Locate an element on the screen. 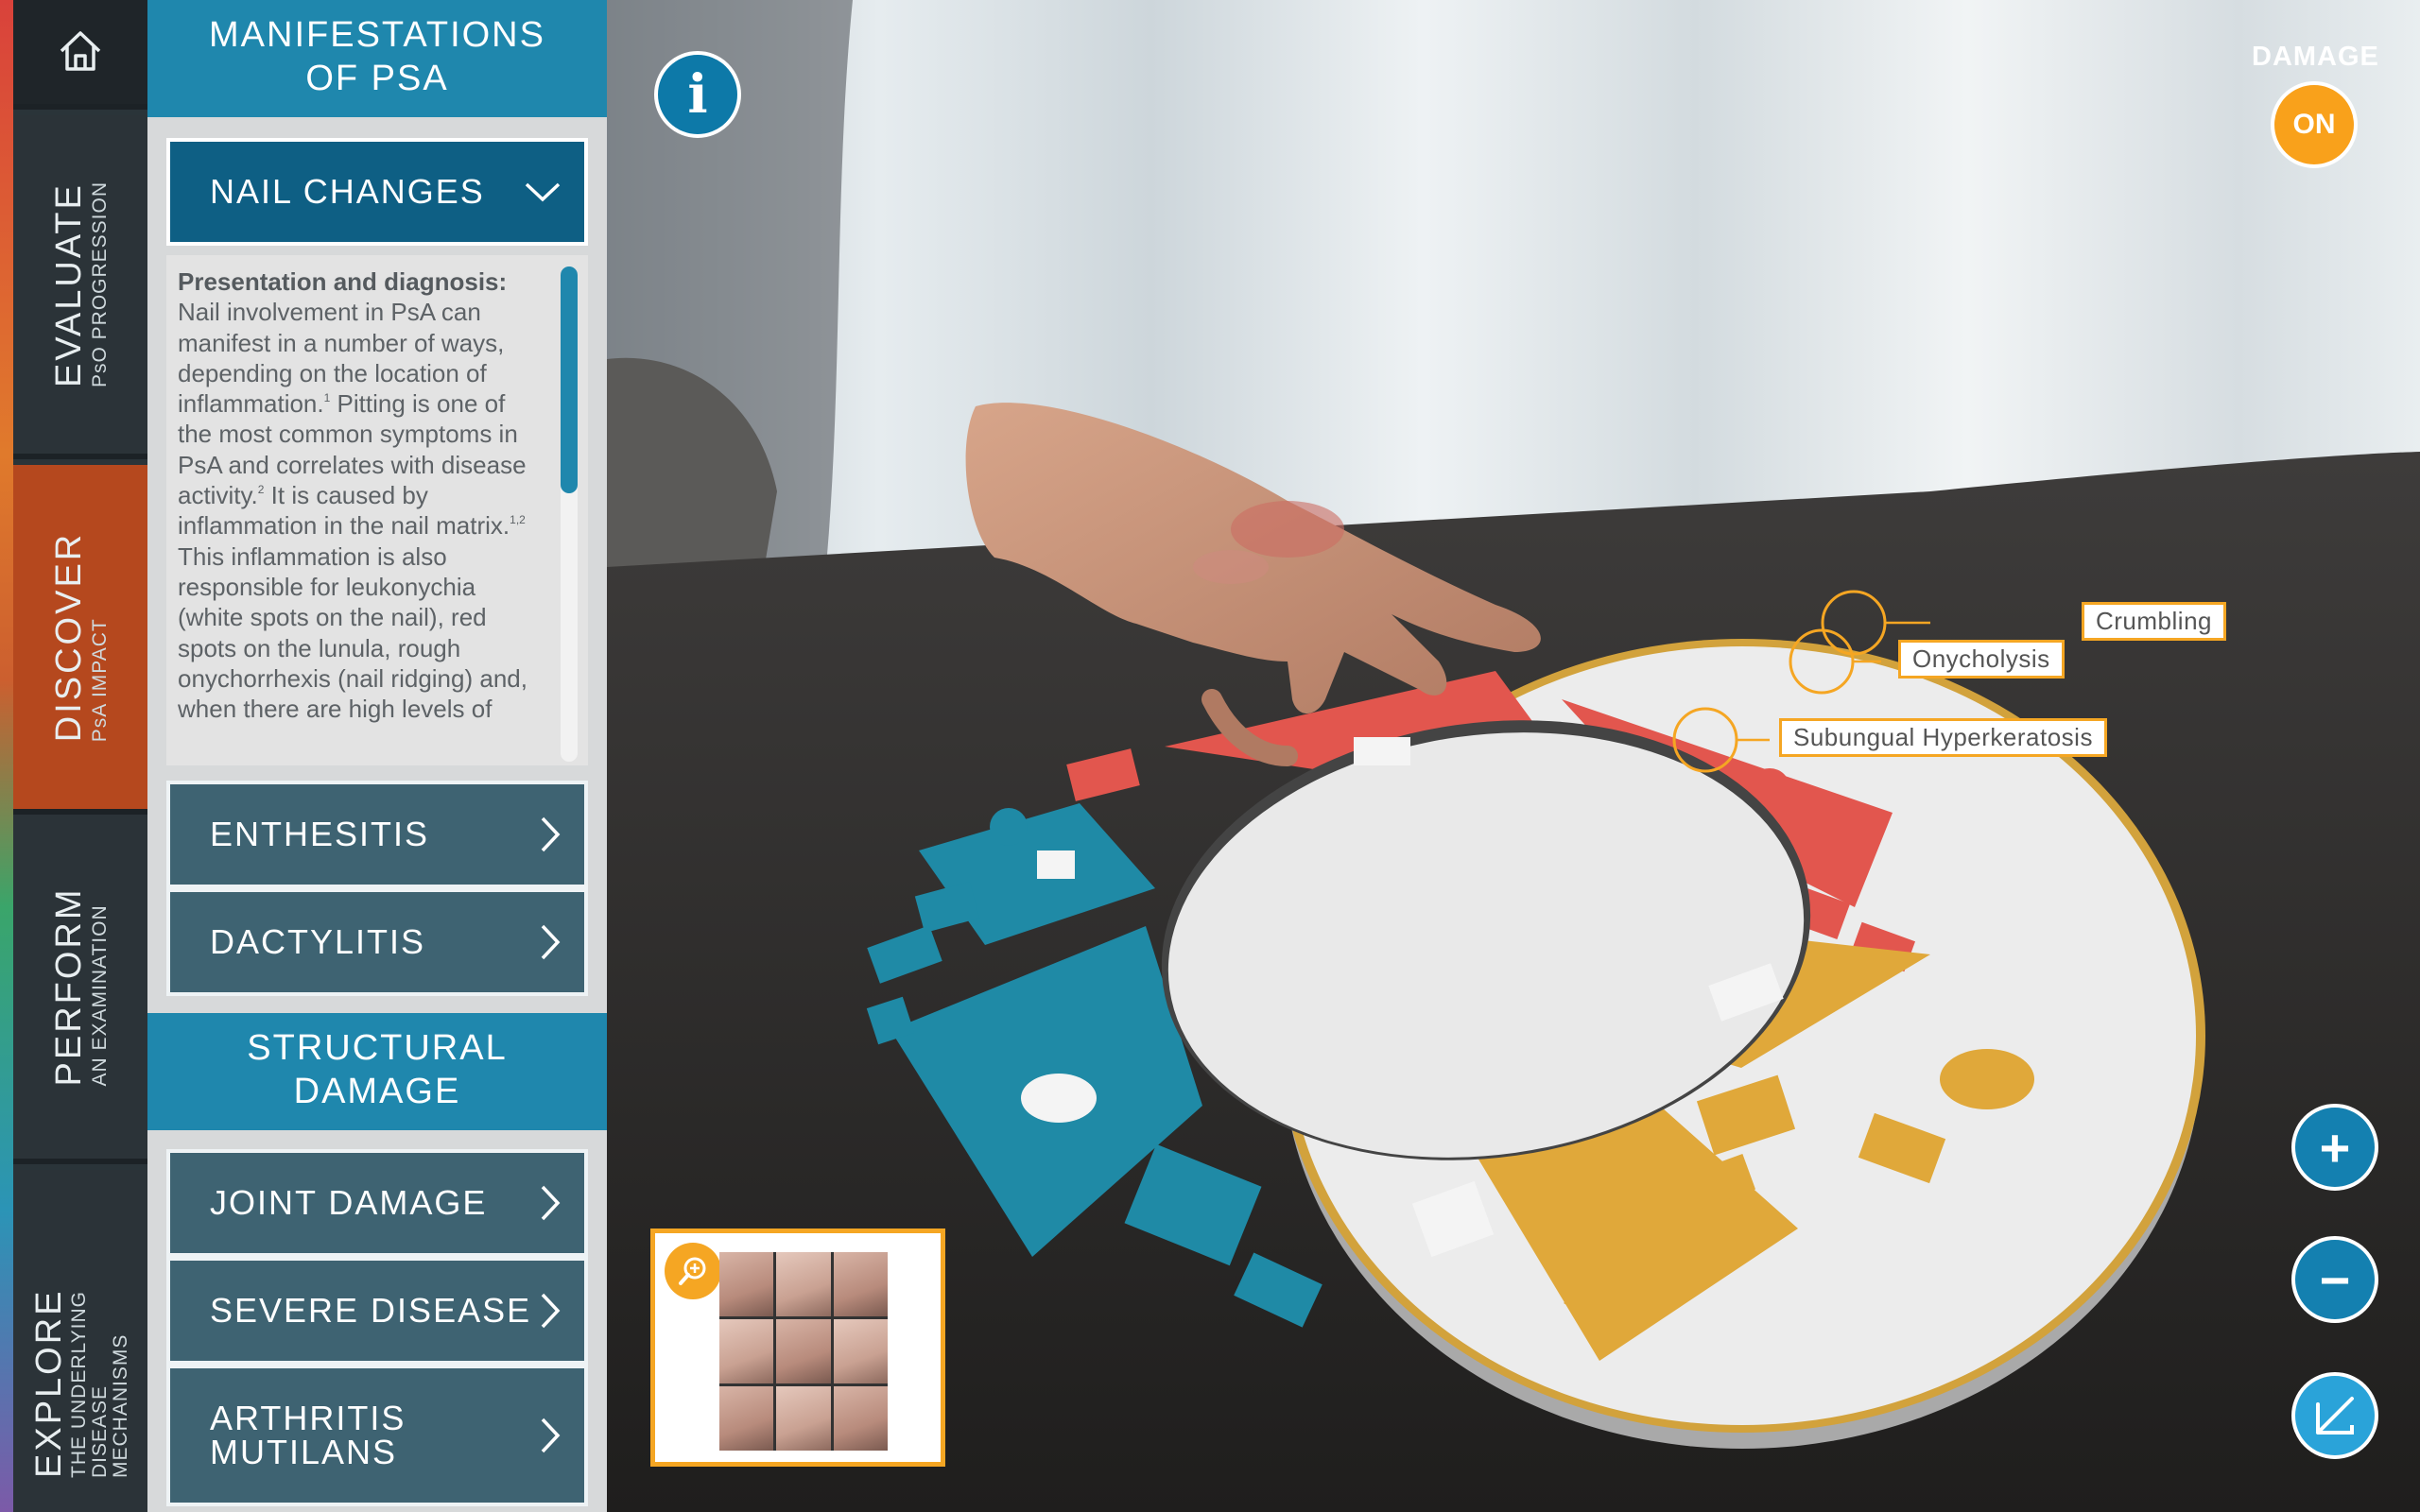  nav-title: PERFORM is located at coordinates (69, 986).